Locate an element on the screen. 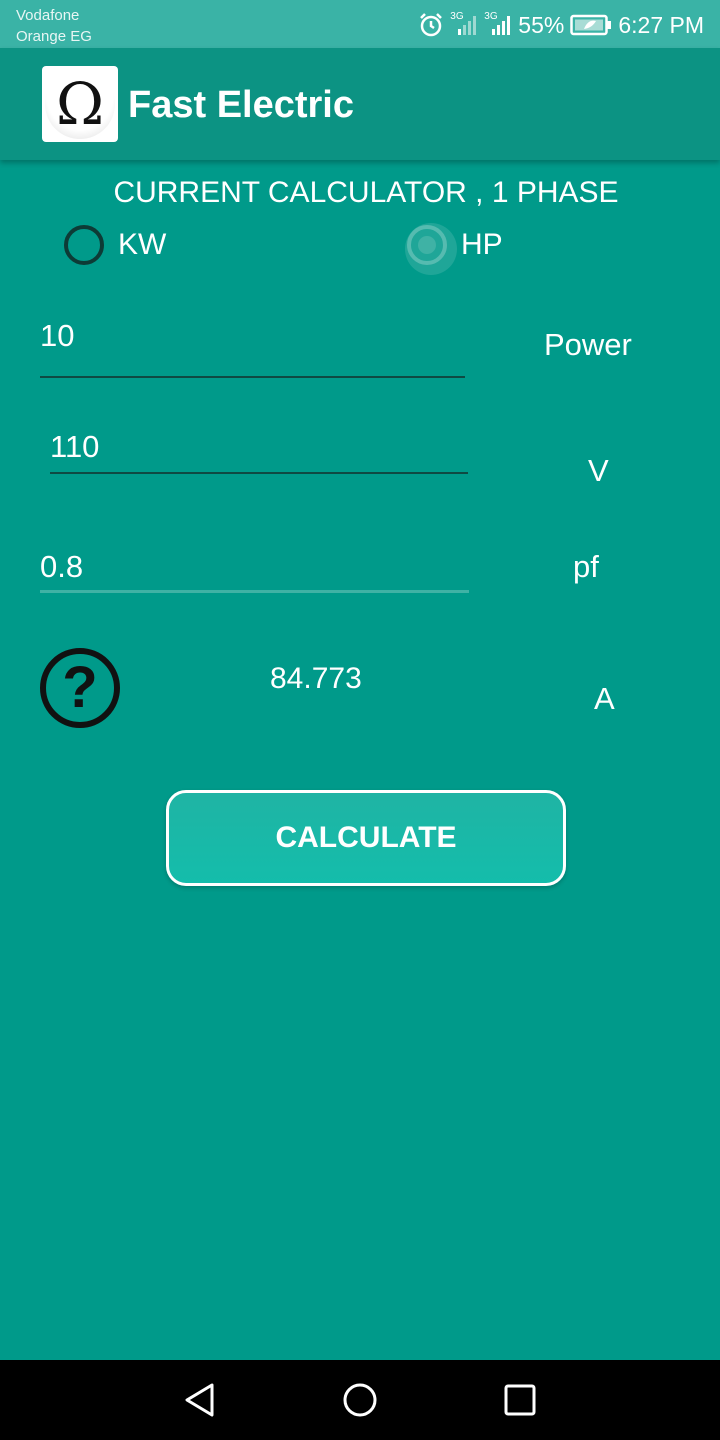 The height and width of the screenshot is (1440, 720). radio-kw-label: KW is located at coordinates (142, 244).